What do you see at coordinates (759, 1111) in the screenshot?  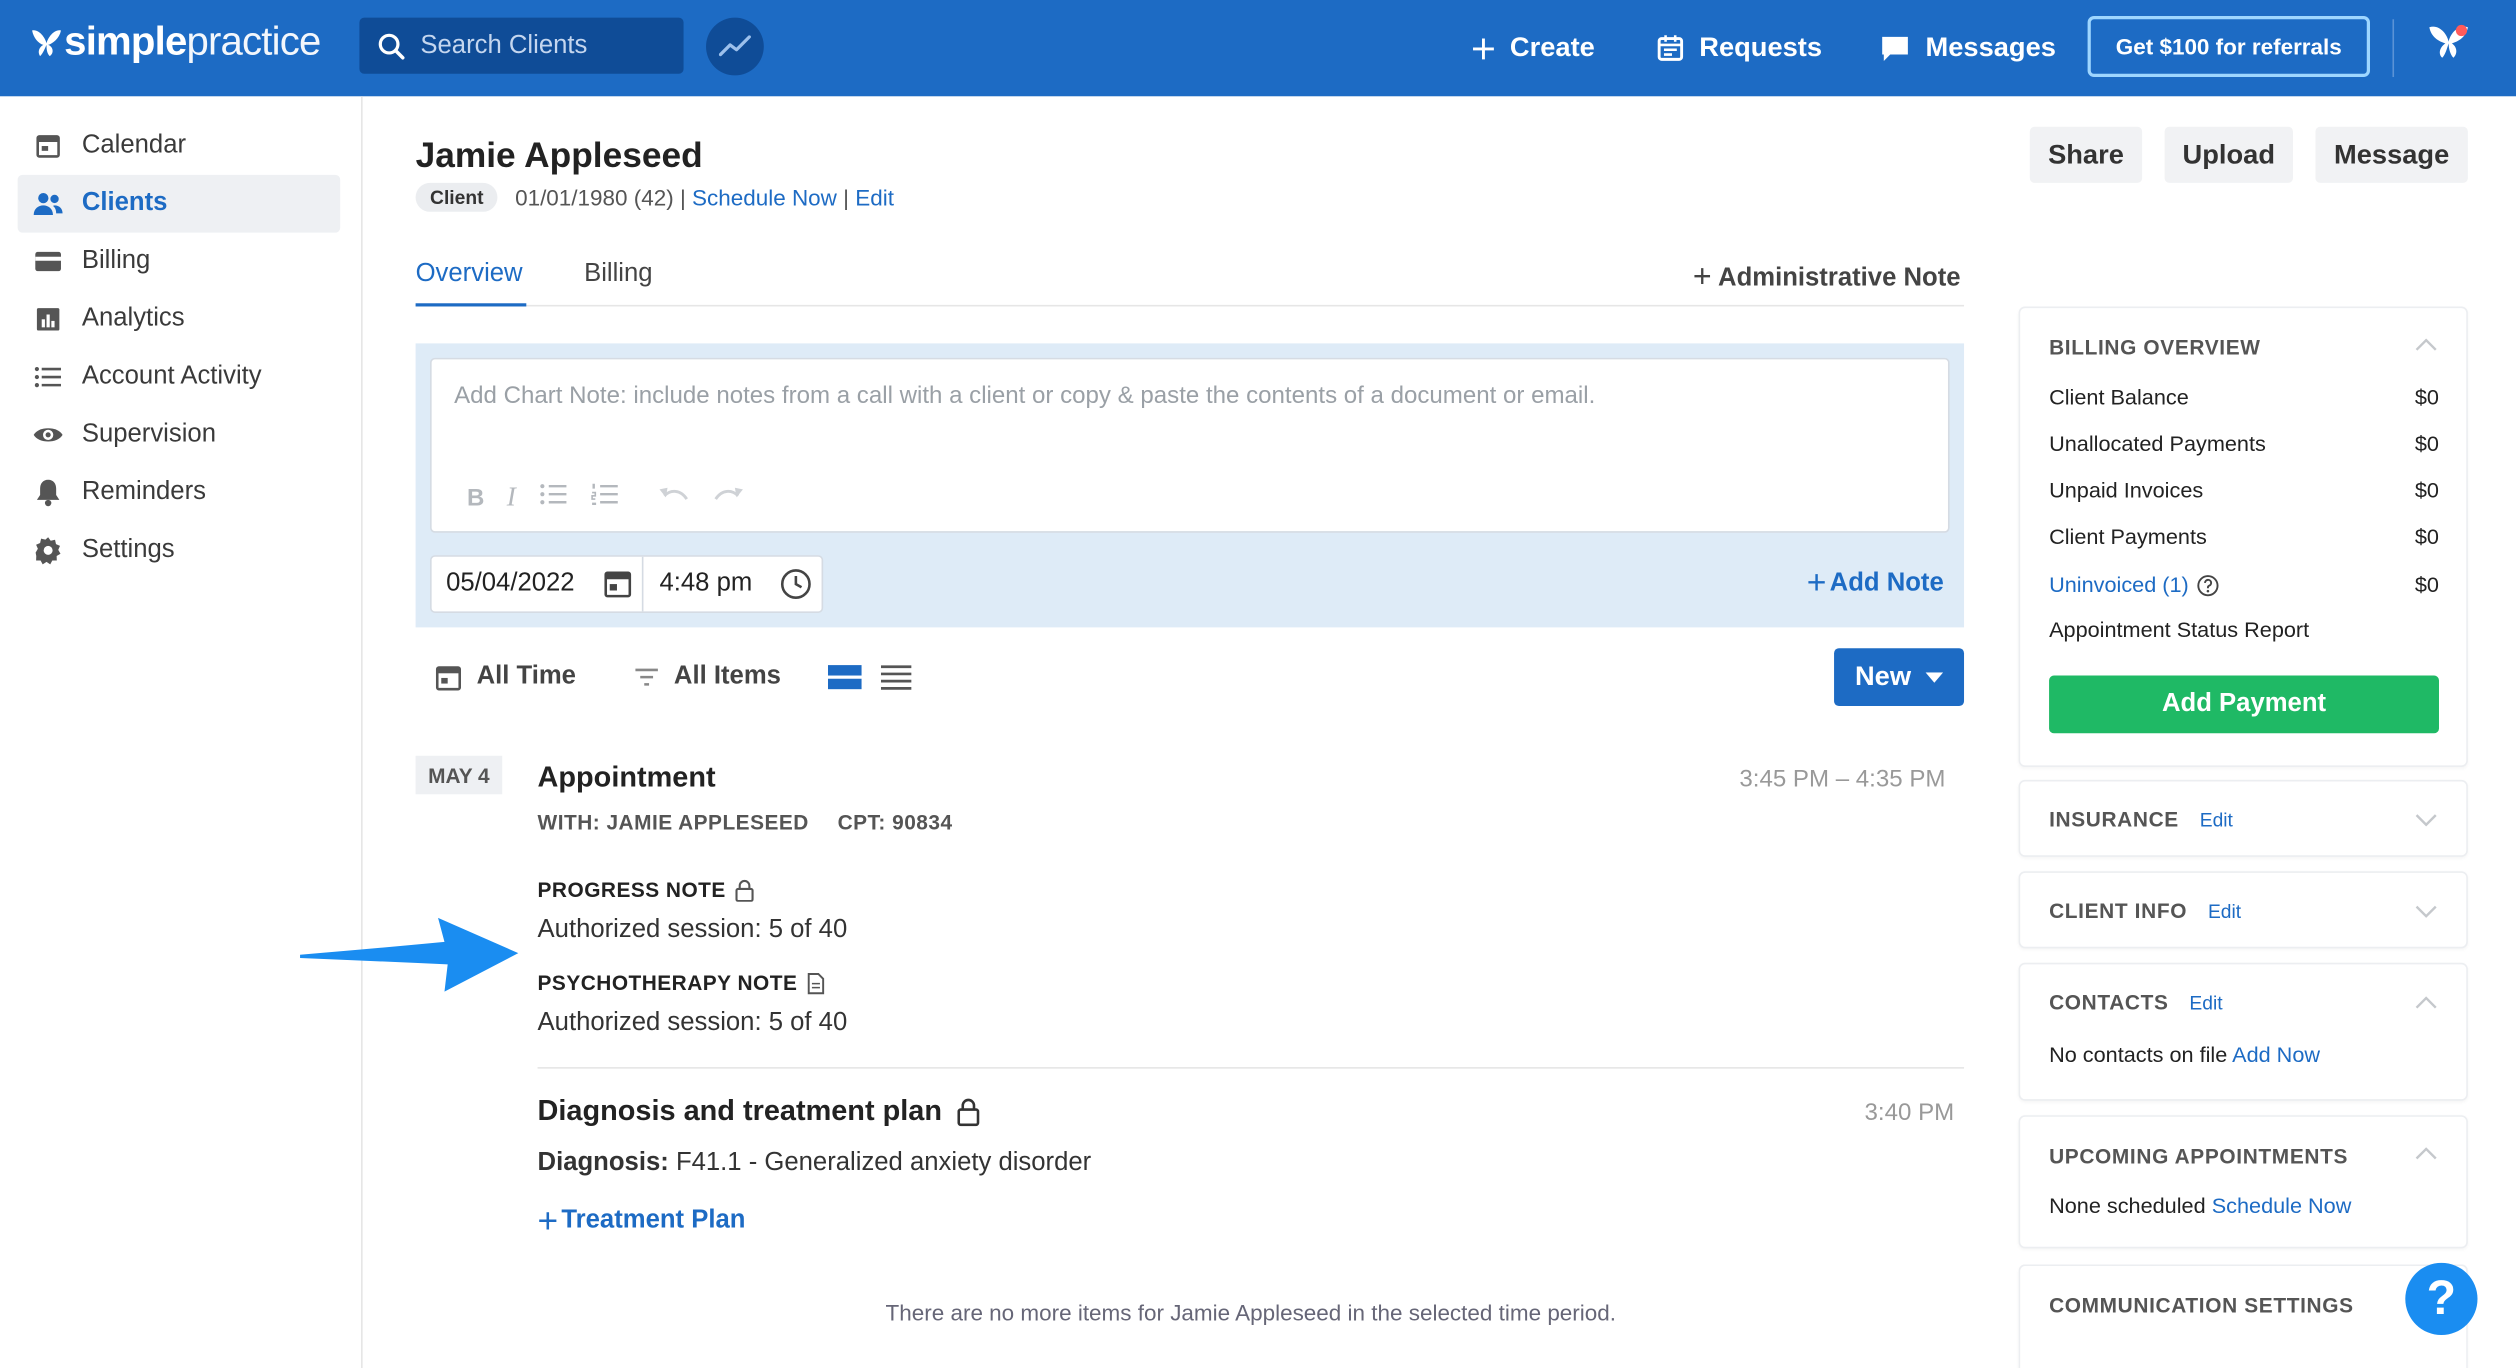 I see `diagnosis-title: Diagnosis and treatment plan` at bounding box center [759, 1111].